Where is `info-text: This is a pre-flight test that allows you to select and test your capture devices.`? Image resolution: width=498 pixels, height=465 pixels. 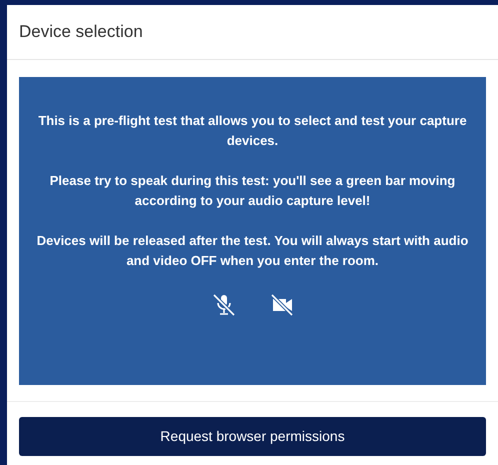
info-text: This is a pre-flight test that allows you to select and test your capture devices. is located at coordinates (252, 131).